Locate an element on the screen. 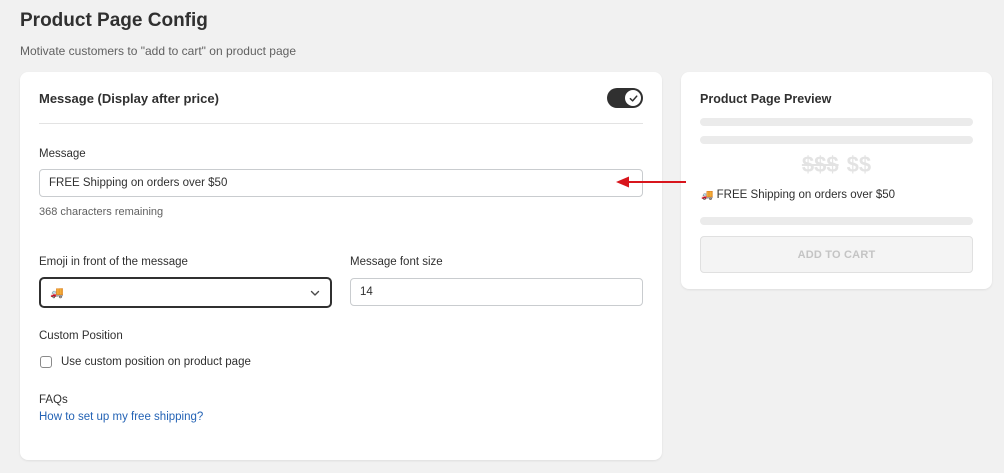  card-title: Message (Display after price) is located at coordinates (129, 98).